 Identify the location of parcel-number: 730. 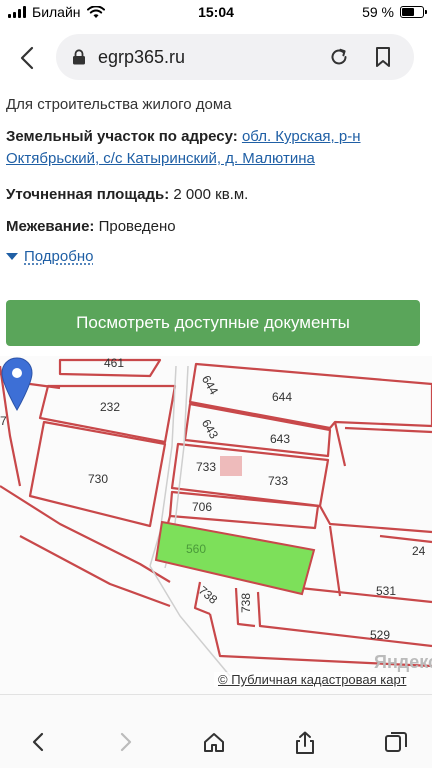
(98, 479).